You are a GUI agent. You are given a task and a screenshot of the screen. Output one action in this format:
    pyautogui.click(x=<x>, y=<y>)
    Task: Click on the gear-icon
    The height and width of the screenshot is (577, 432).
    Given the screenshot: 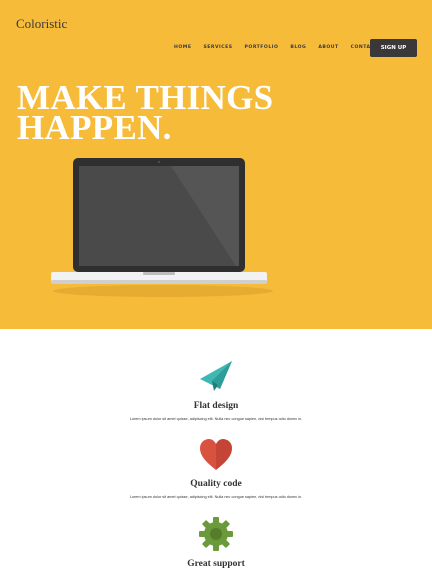 What is the action you would take?
    pyautogui.click(x=216, y=534)
    